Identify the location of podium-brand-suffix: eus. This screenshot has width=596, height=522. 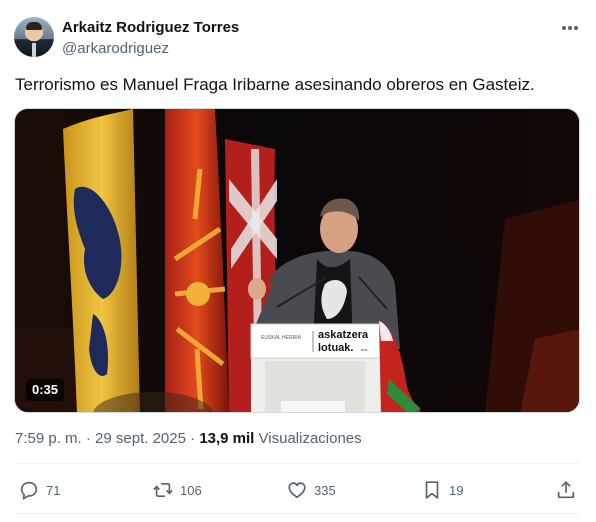
(364, 349).